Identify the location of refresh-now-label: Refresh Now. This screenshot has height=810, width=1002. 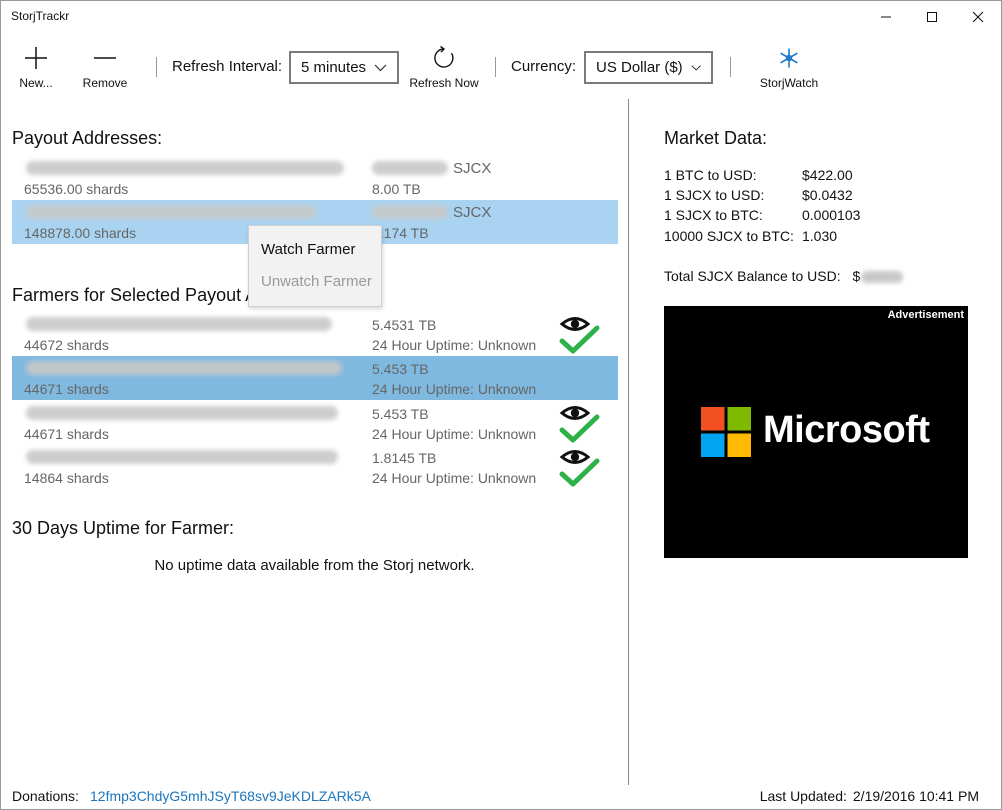
(444, 83).